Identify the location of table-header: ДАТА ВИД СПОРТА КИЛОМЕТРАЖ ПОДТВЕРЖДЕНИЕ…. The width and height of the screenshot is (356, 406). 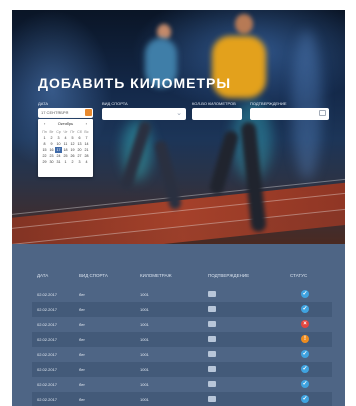
(178, 276).